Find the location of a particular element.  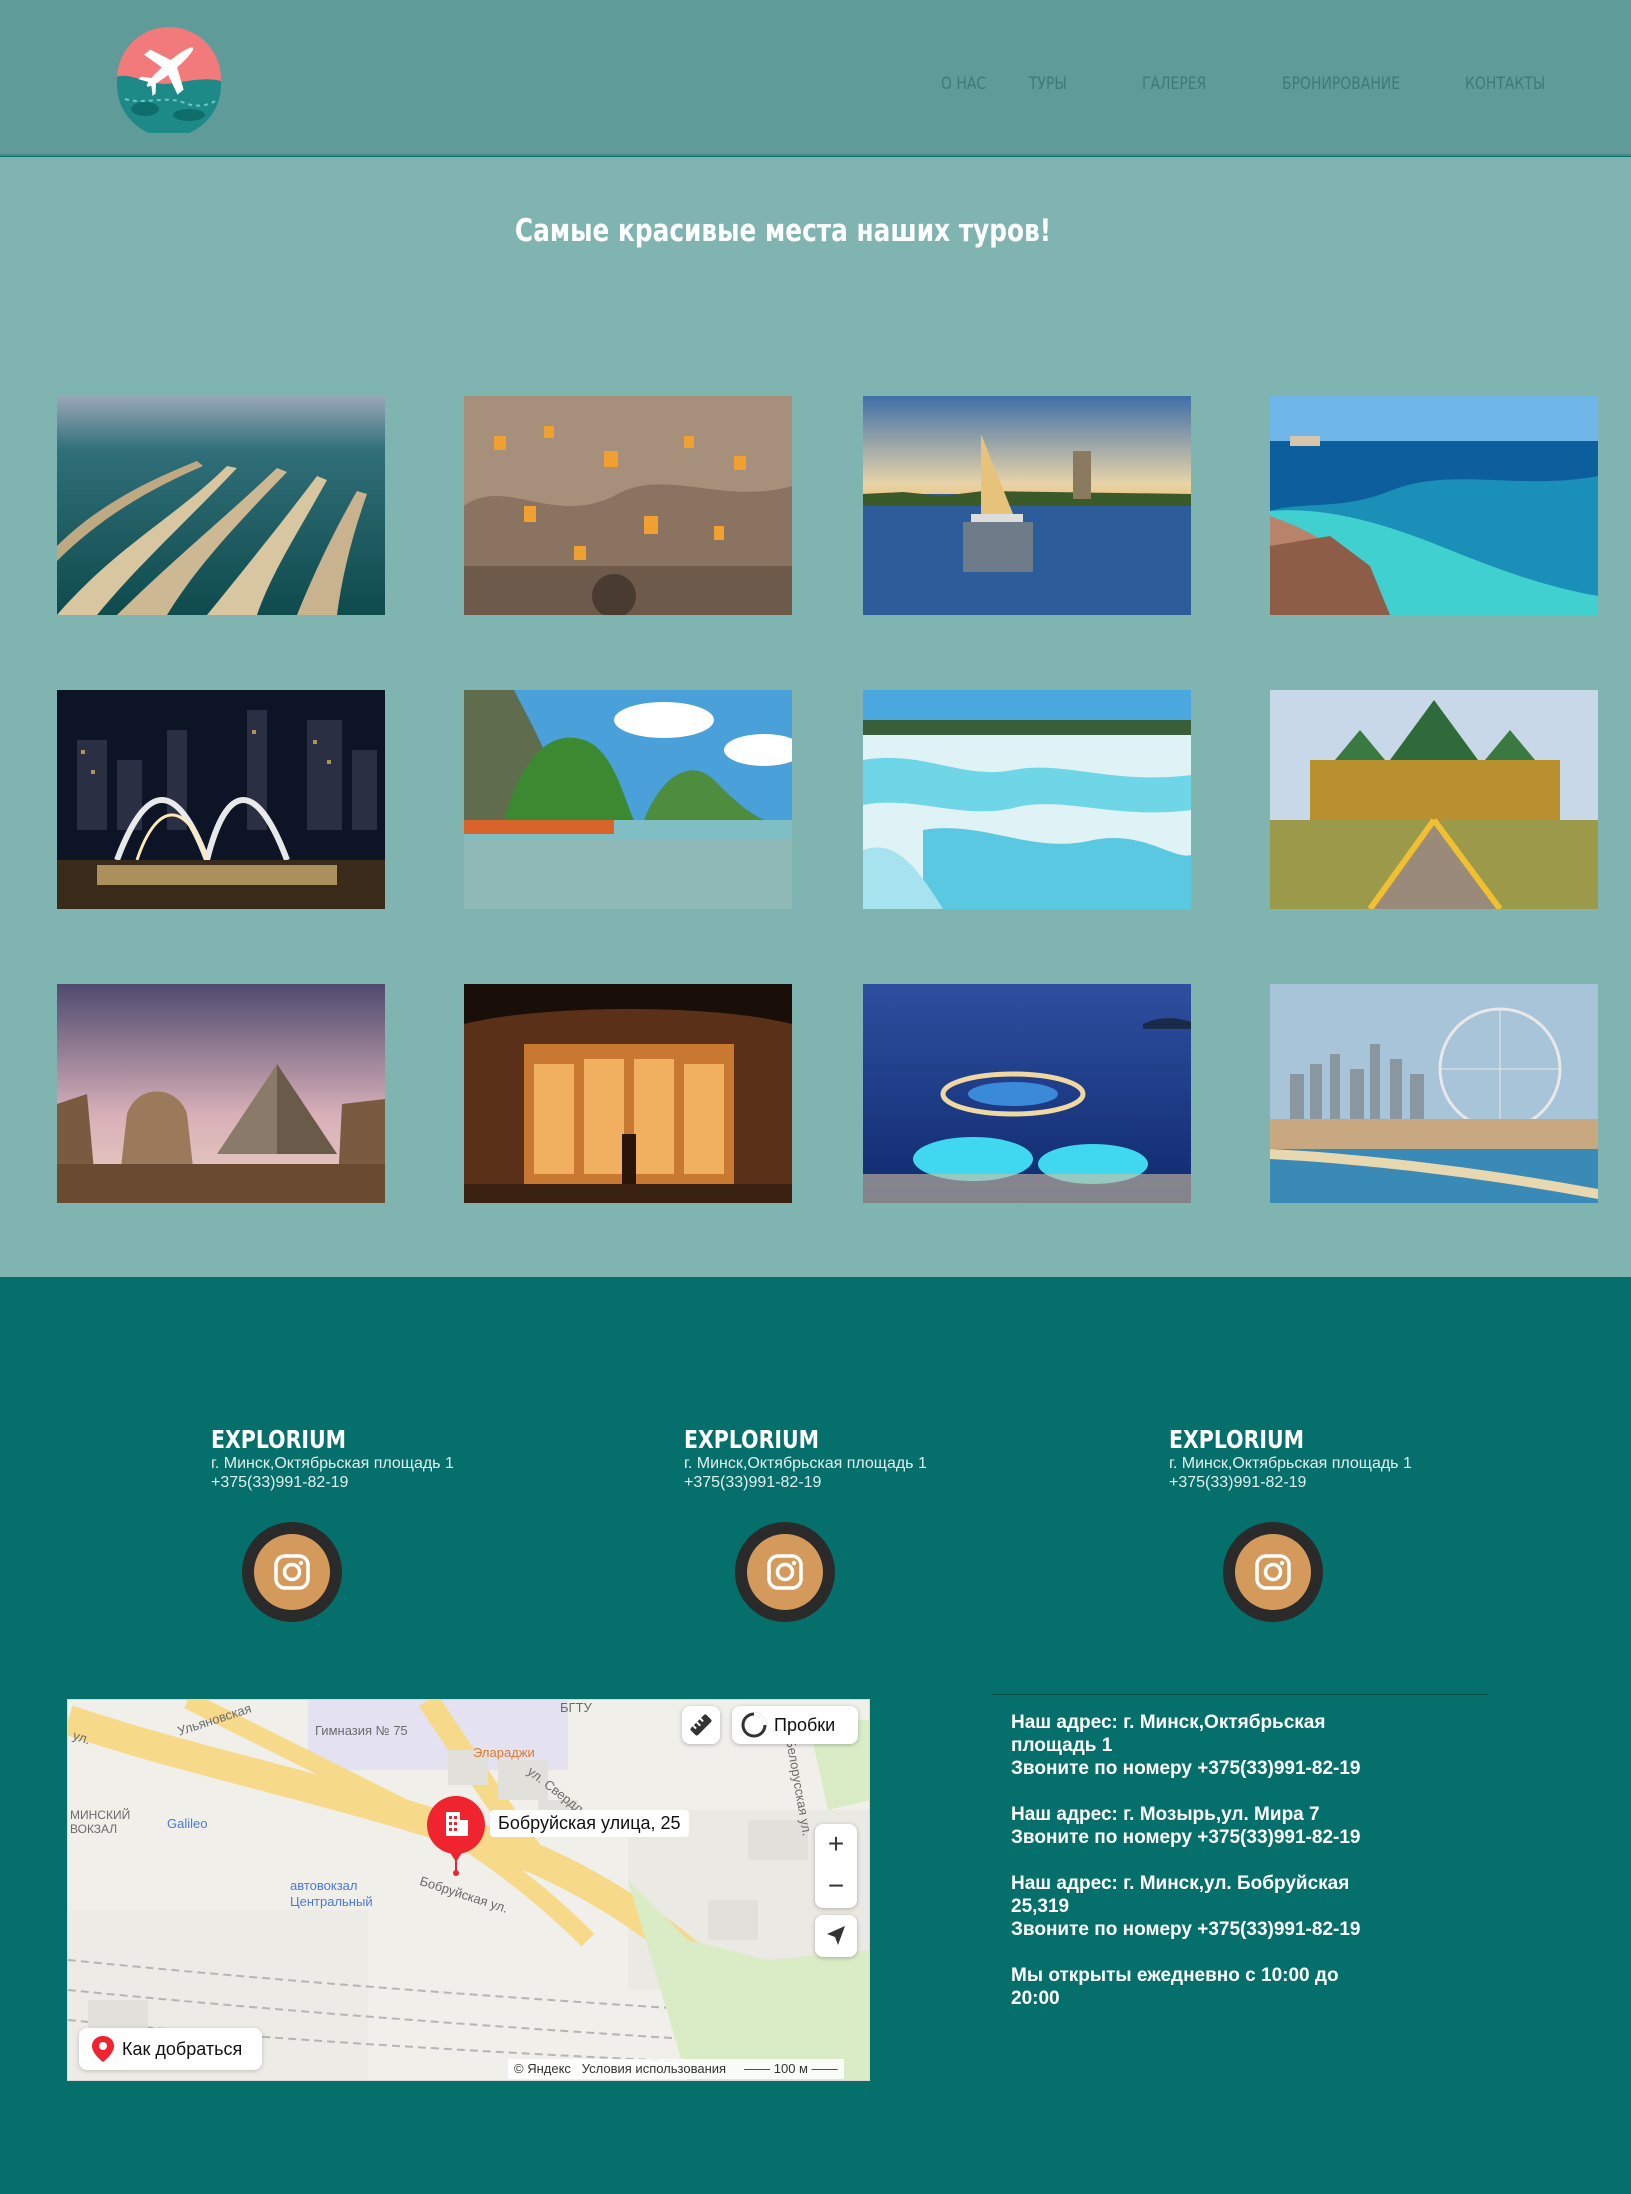

contact-block-hours: Мы открыты ежедневно с 10:00 до 20:00 is located at coordinates (1196, 1987).